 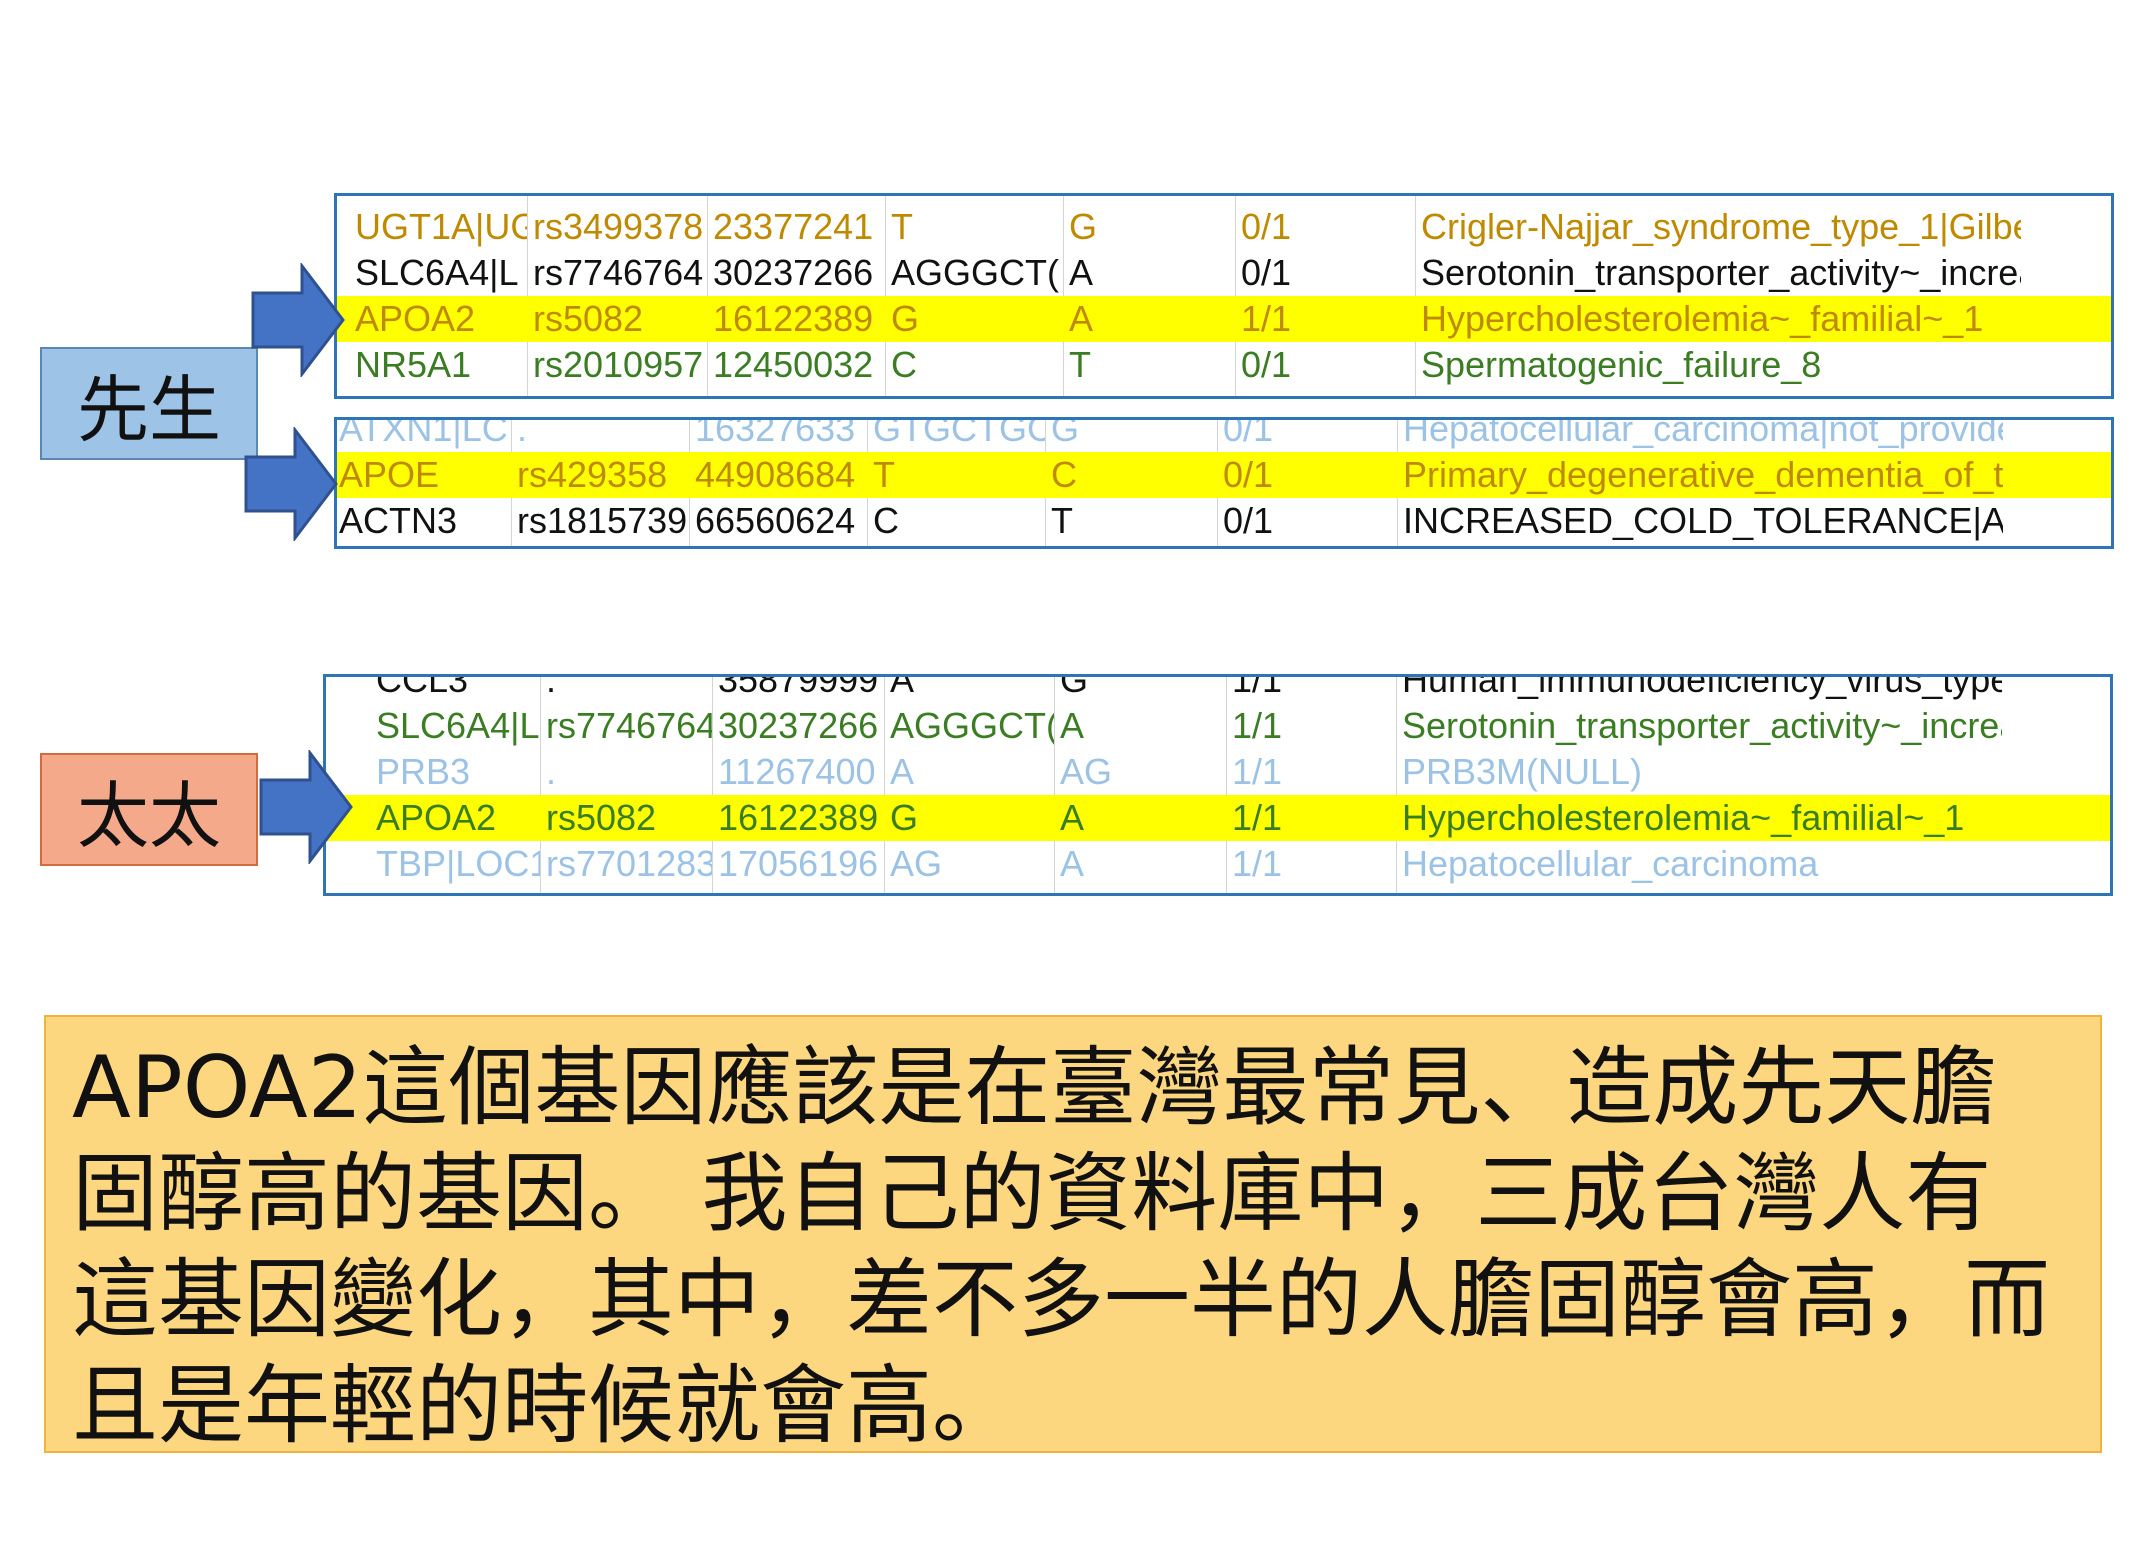 What do you see at coordinates (793, 364) in the screenshot?
I see `cell-pos: 12450032` at bounding box center [793, 364].